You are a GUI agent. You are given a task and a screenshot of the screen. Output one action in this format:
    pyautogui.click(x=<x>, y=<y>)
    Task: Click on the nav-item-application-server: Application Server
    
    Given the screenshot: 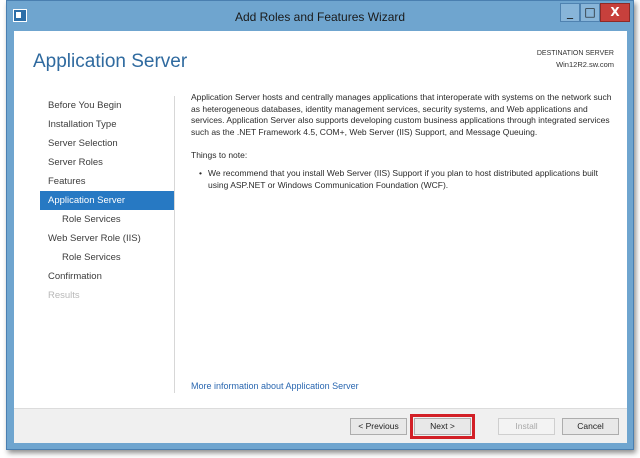 What is the action you would take?
    pyautogui.click(x=107, y=200)
    